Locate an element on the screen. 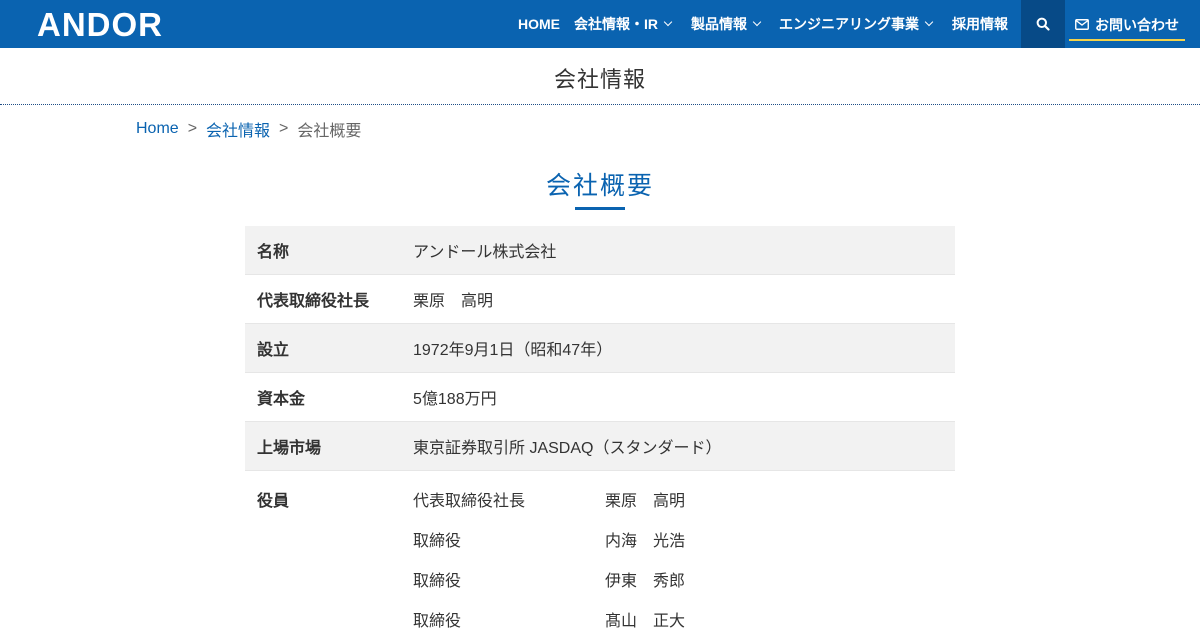 Image resolution: width=1200 pixels, height=630 pixels. search-button is located at coordinates (1043, 24).